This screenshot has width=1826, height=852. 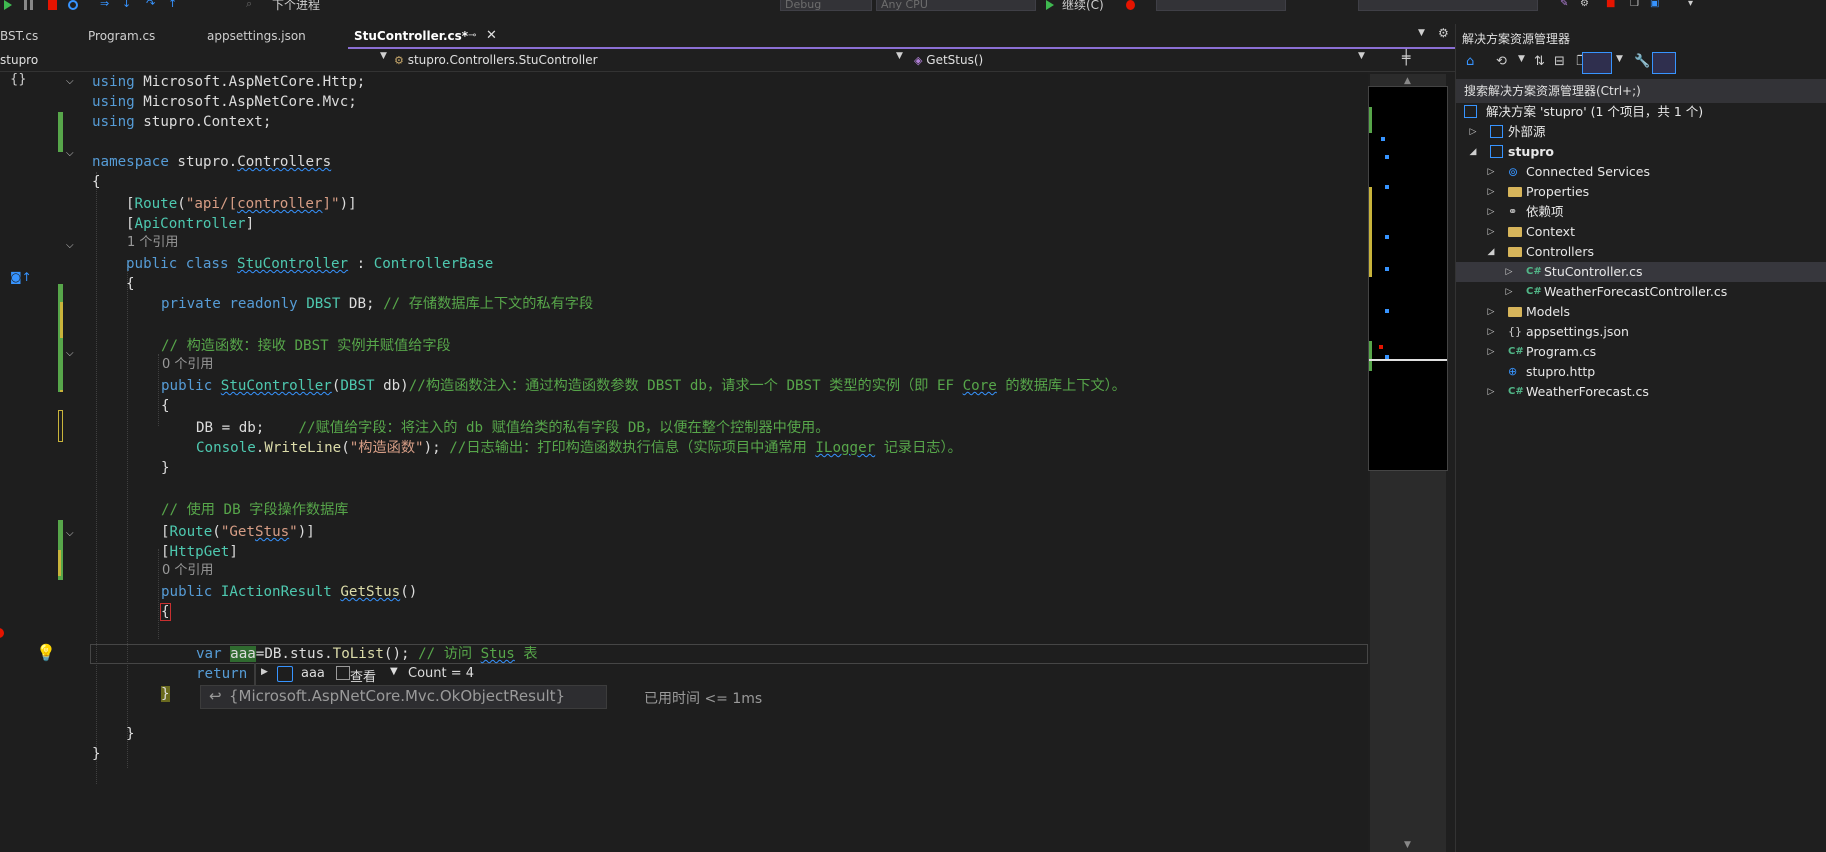 What do you see at coordinates (1559, 61) in the screenshot?
I see `collapse-all-icon: ⊟` at bounding box center [1559, 61].